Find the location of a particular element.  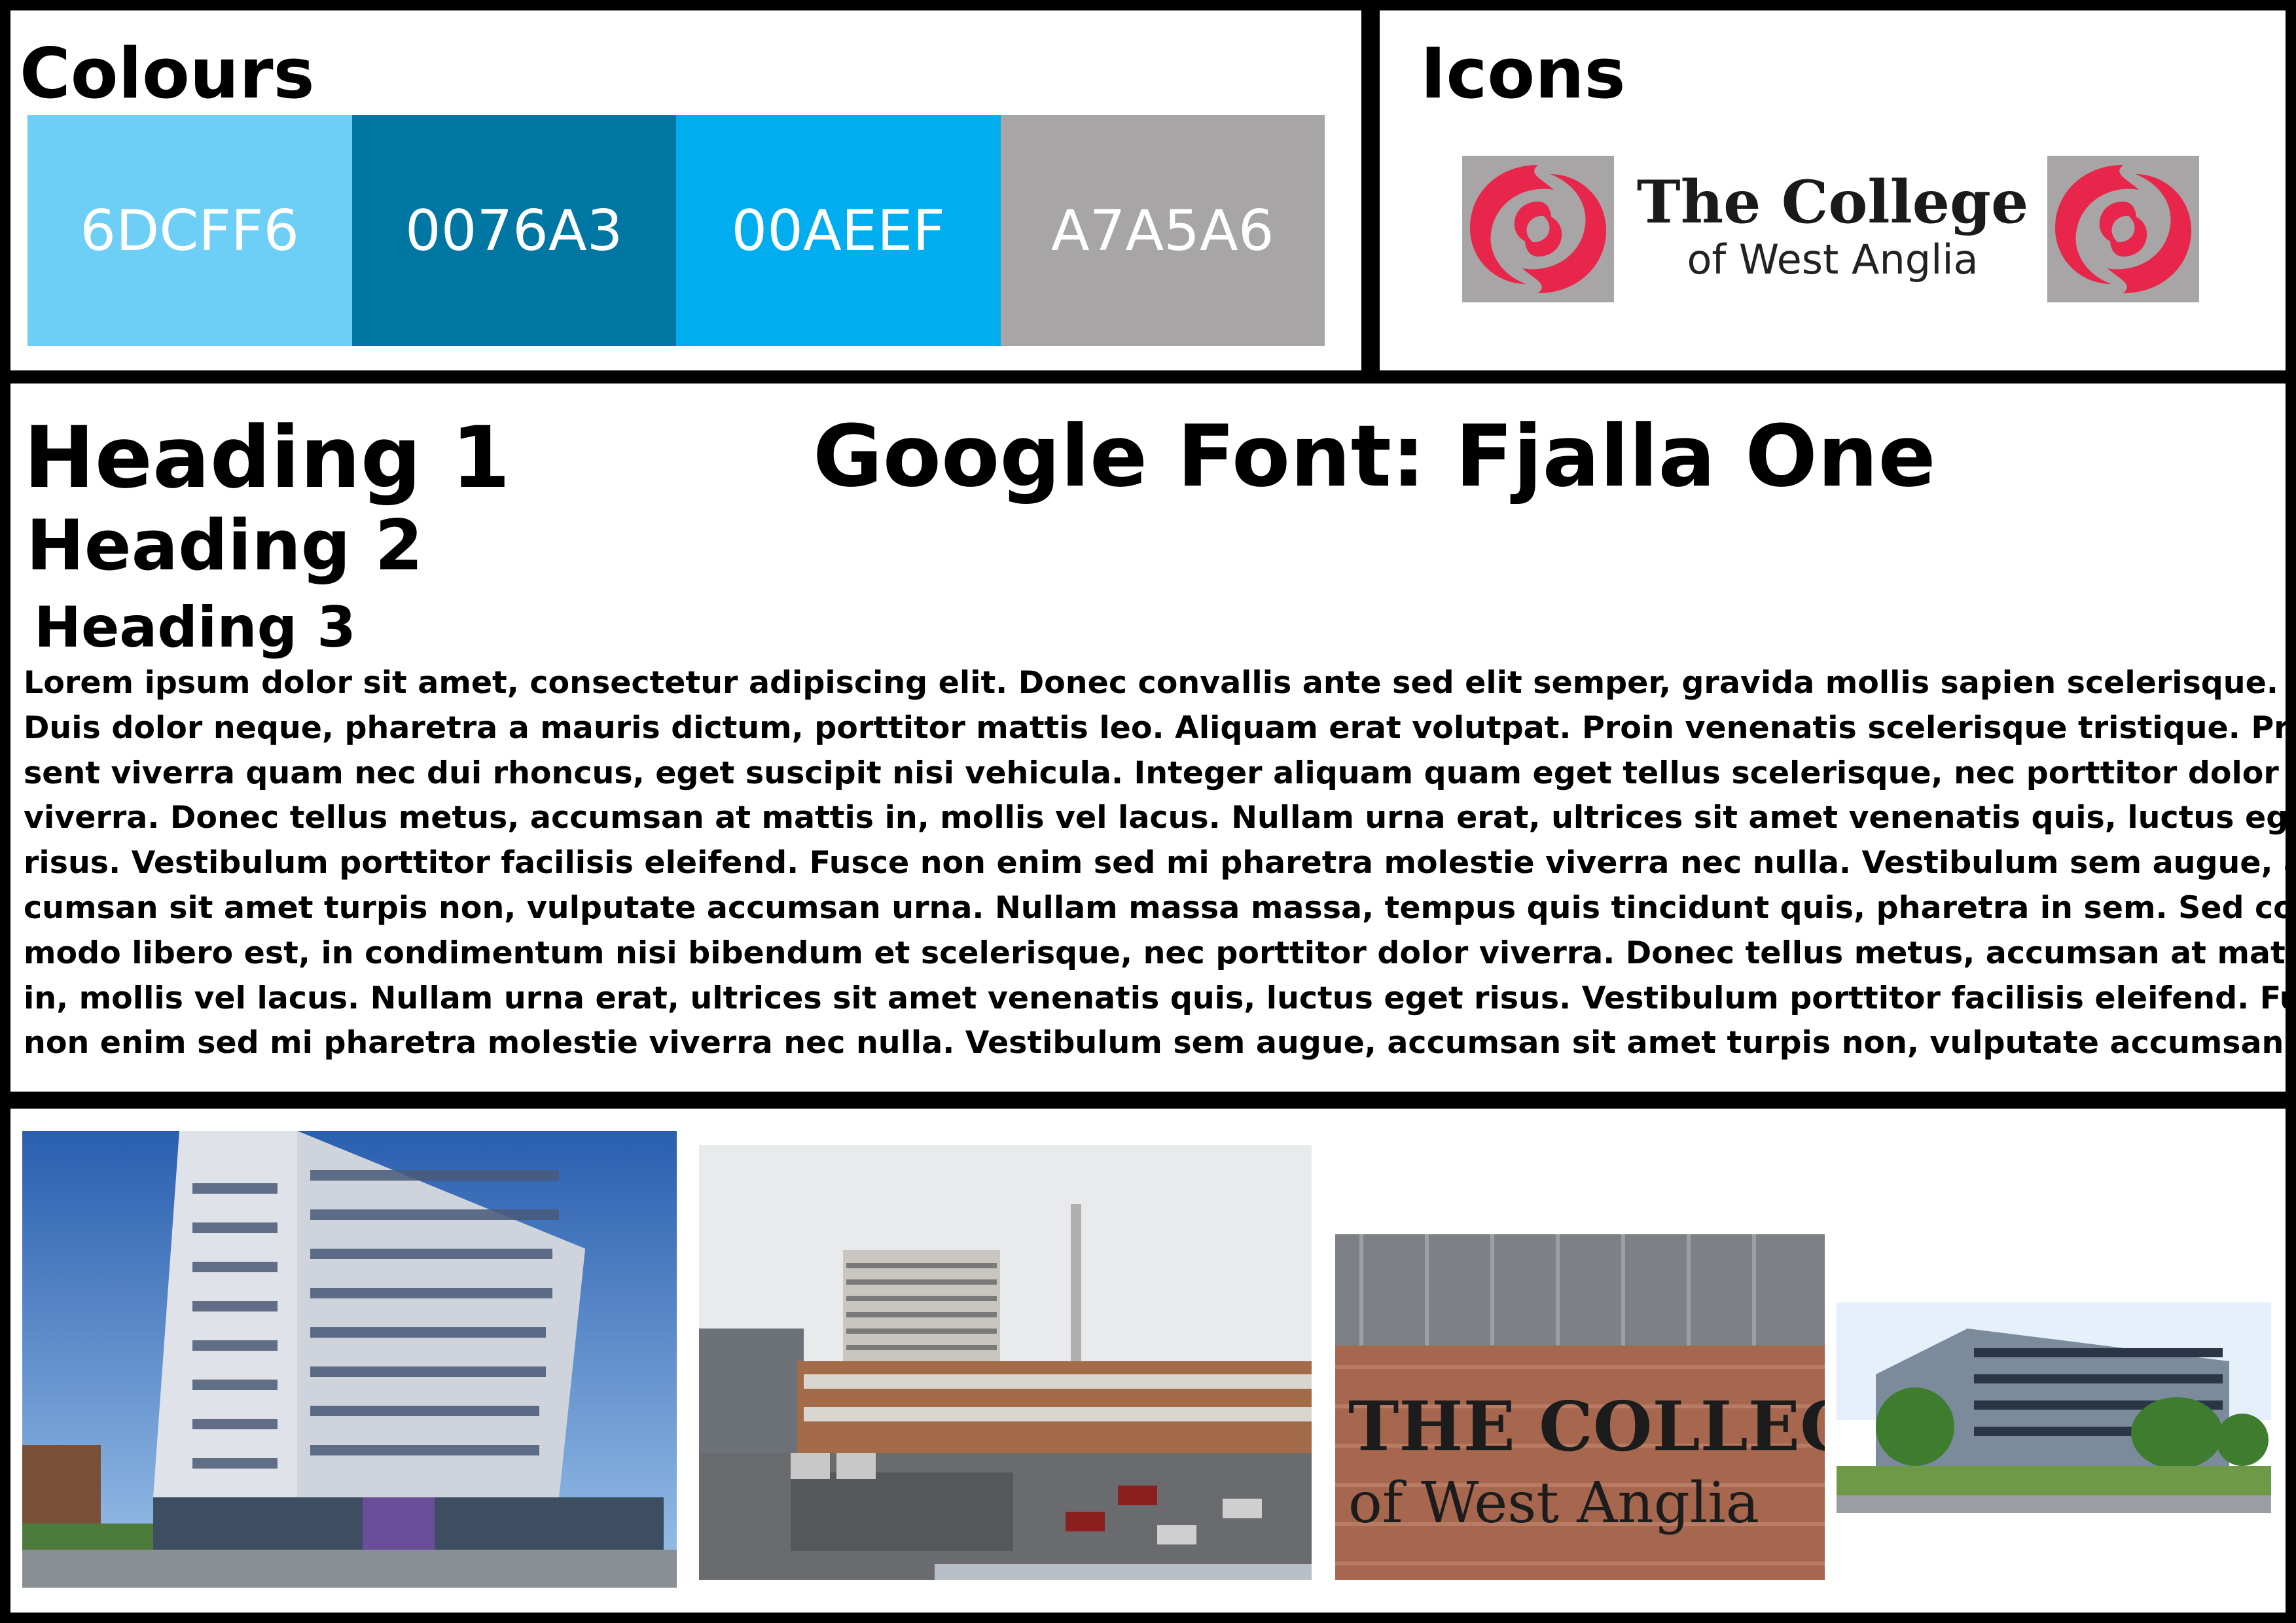

sign-line-2: of West Anglia is located at coordinates (1553, 1503).